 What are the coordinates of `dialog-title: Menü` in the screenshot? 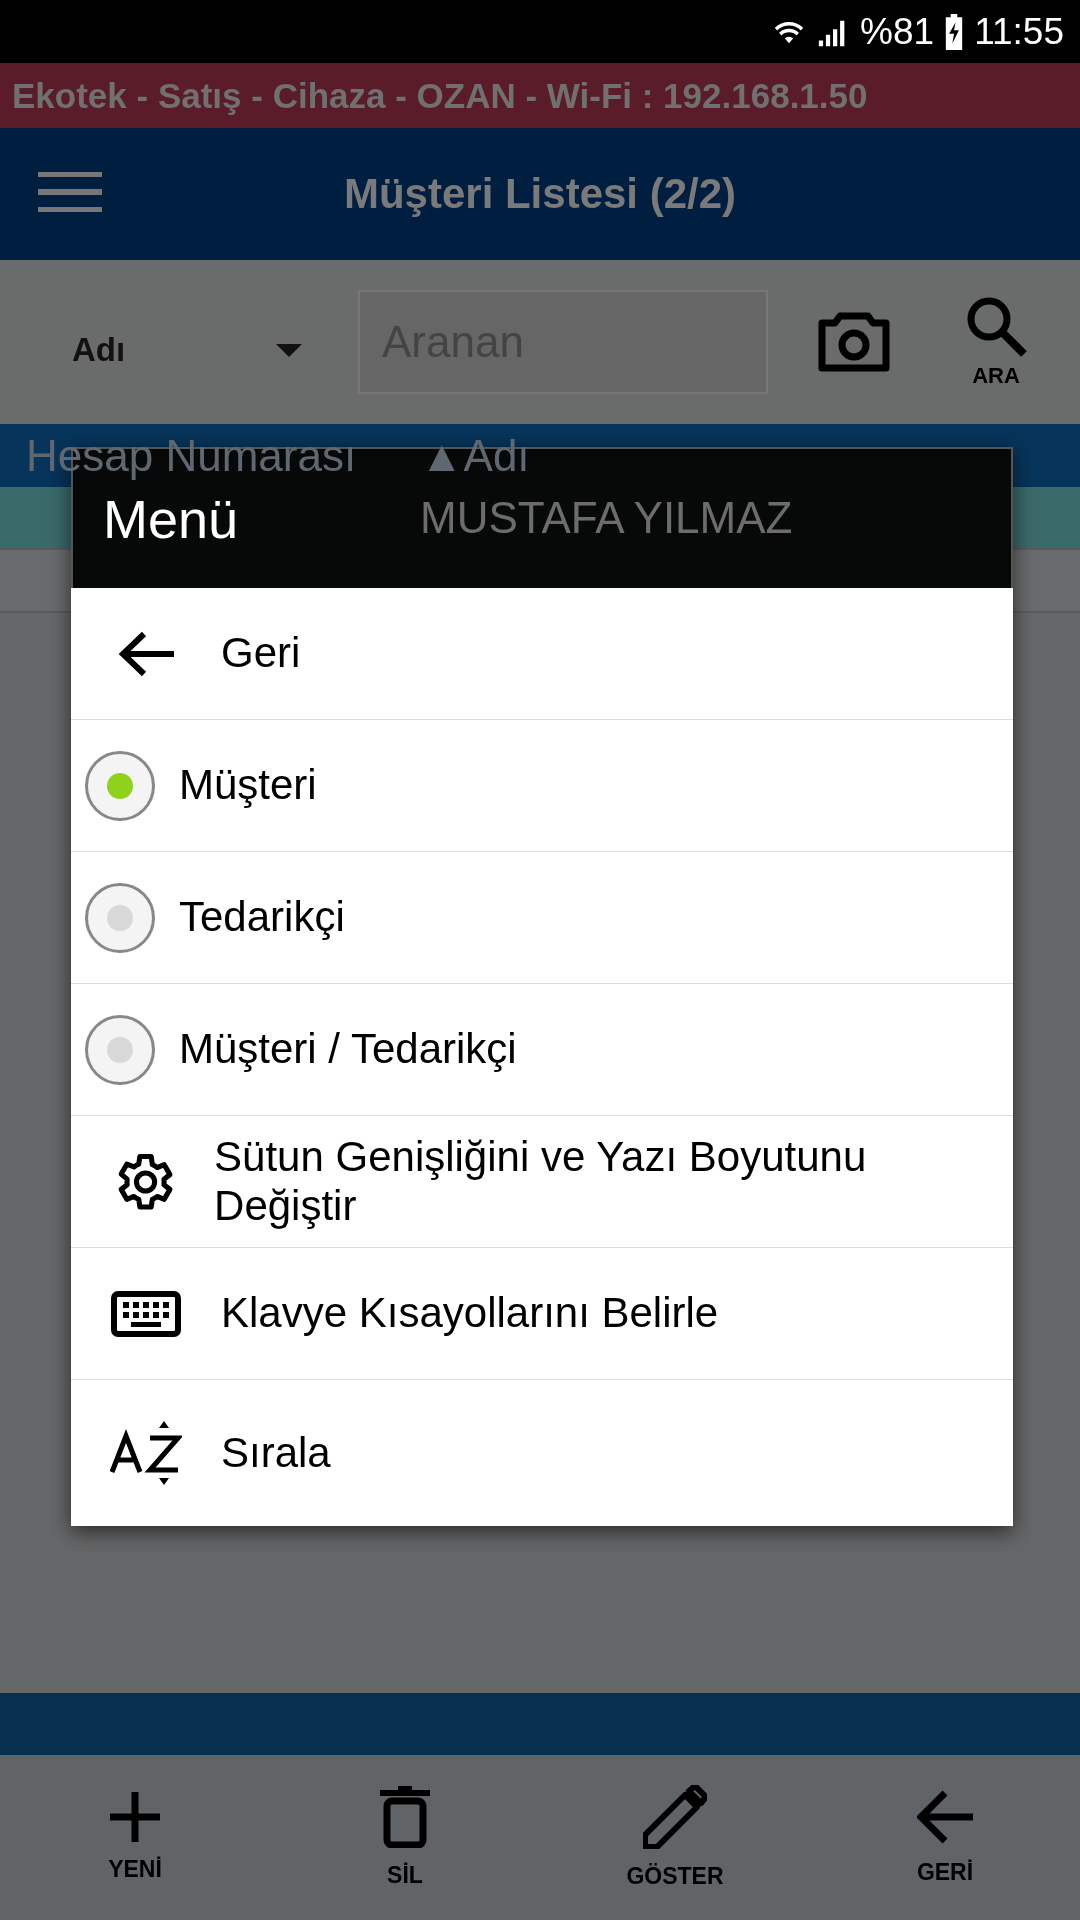 It's located at (171, 518).